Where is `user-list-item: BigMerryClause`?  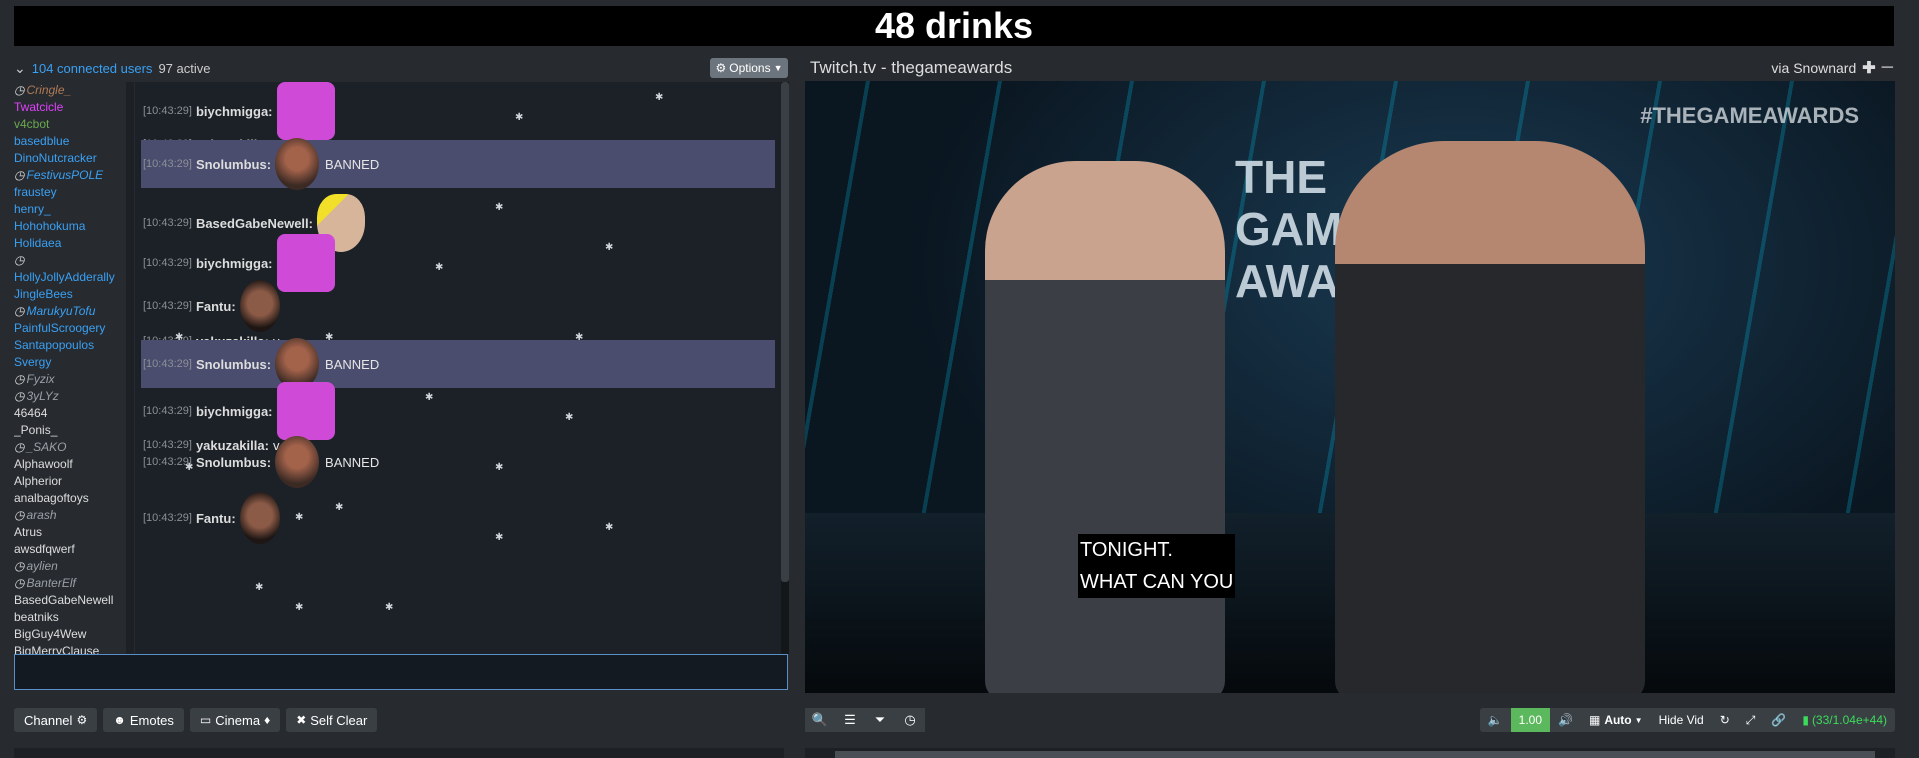 user-list-item: BigMerryClause is located at coordinates (70, 648).